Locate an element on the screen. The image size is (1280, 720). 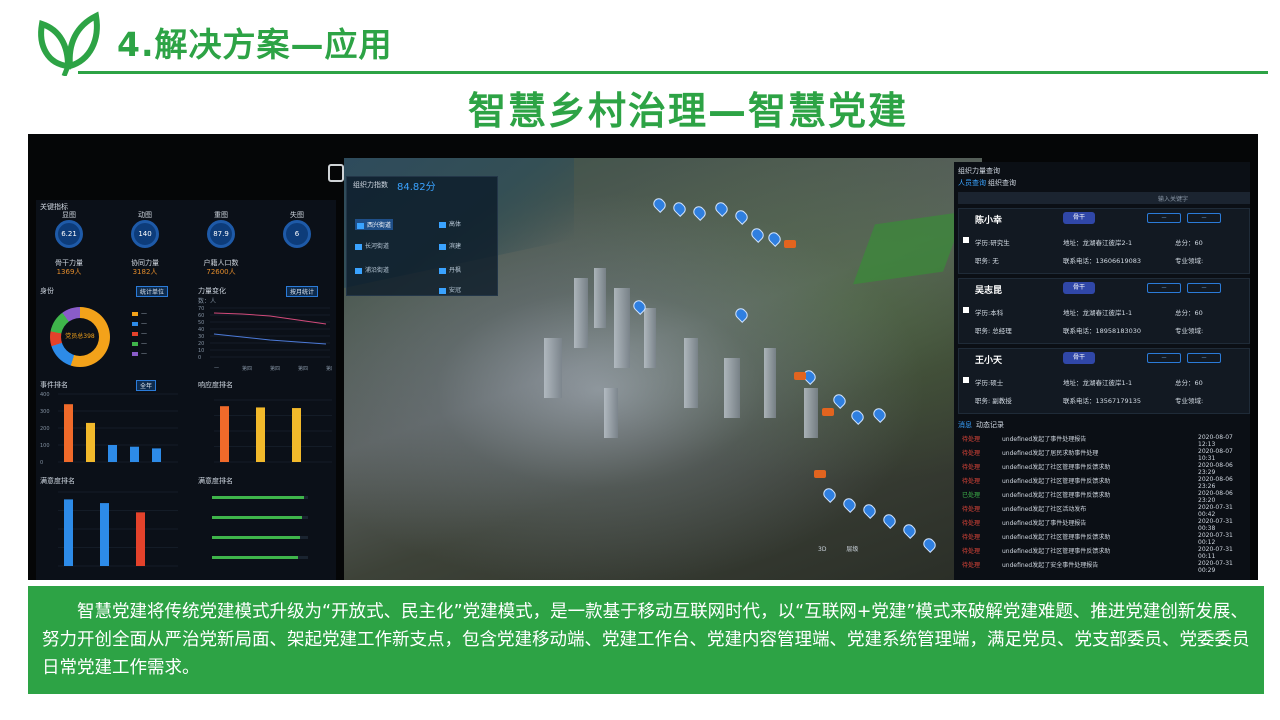
filter-tag: 统计单位 is located at coordinates (152, 291).